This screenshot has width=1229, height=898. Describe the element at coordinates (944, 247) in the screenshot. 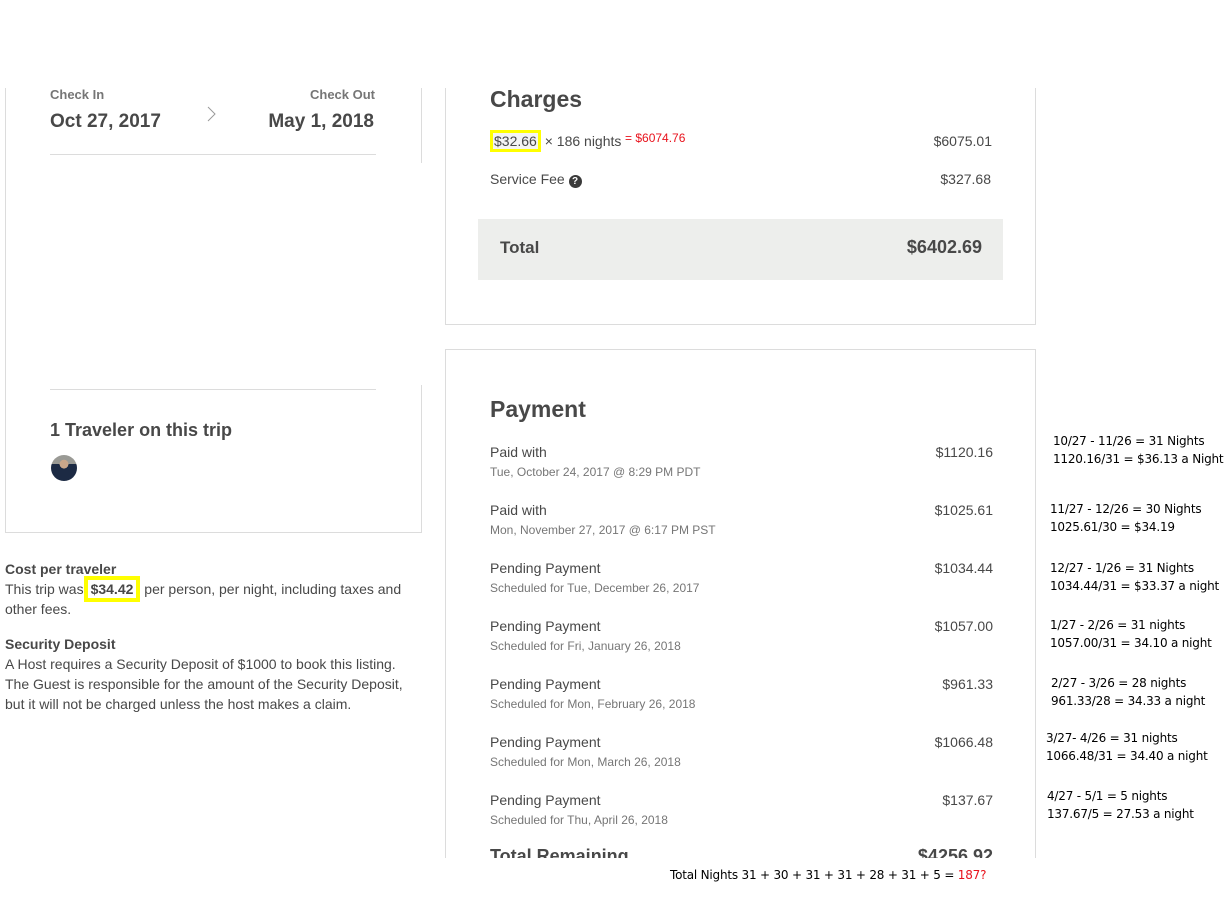

I see `total-amount: $6402.69` at that location.